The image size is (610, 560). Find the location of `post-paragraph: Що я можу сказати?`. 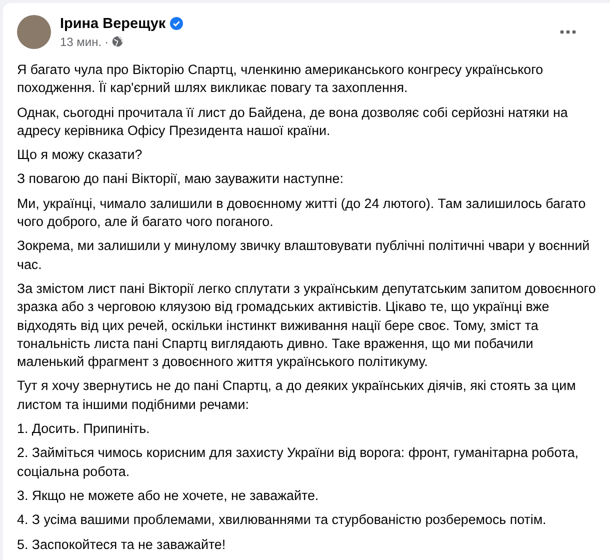

post-paragraph: Що я можу сказати? is located at coordinates (80, 155).